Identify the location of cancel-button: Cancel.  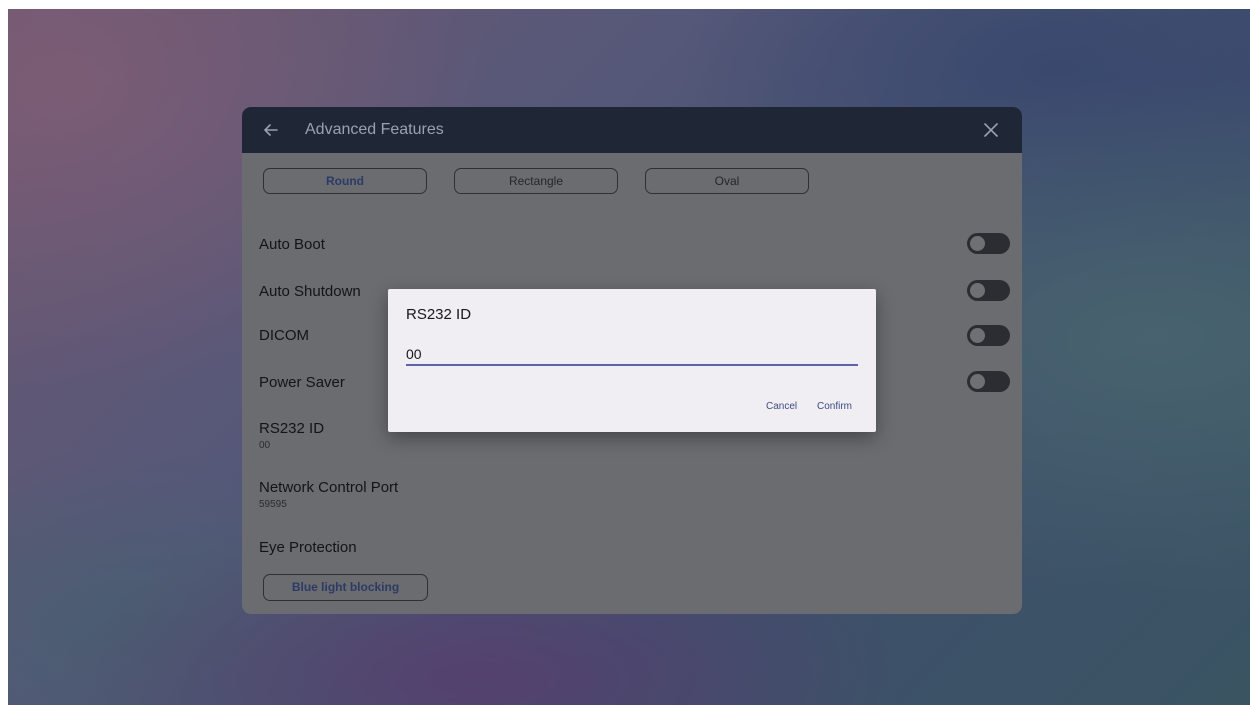
(781, 407).